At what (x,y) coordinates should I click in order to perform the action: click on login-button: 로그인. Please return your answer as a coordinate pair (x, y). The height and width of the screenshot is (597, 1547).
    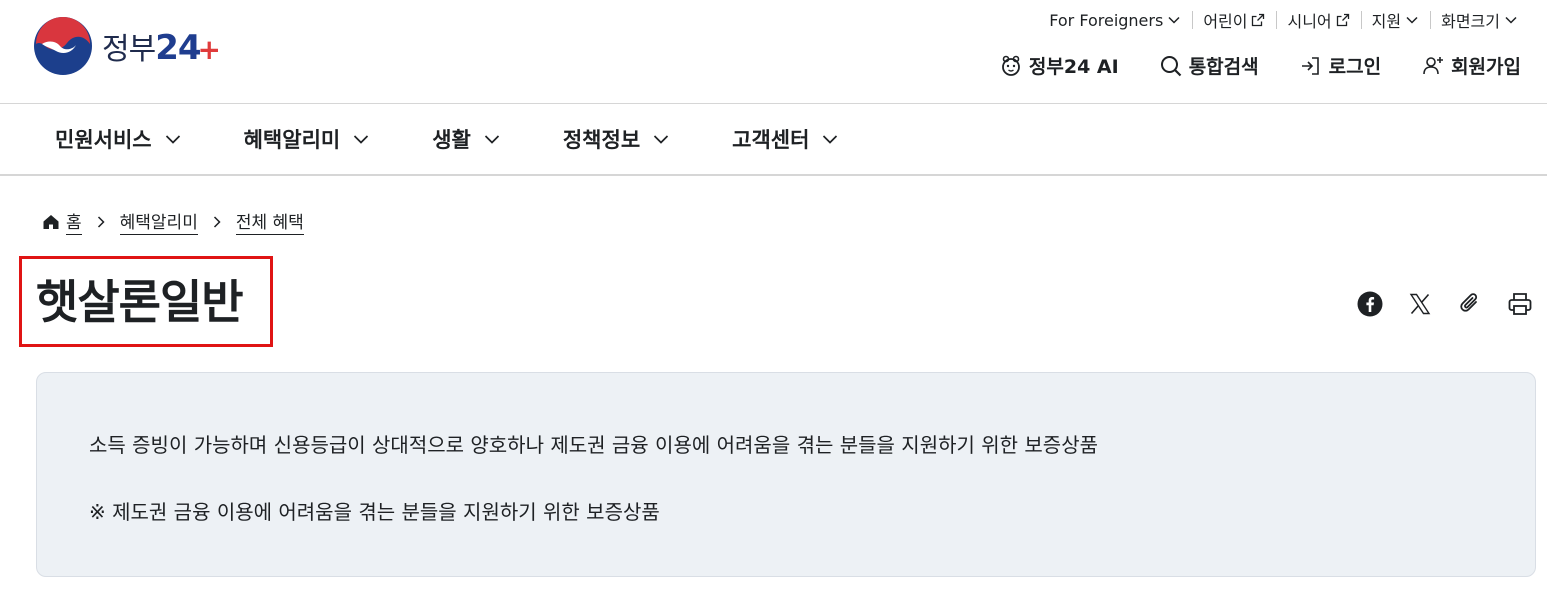
    Looking at the image, I should click on (1340, 65).